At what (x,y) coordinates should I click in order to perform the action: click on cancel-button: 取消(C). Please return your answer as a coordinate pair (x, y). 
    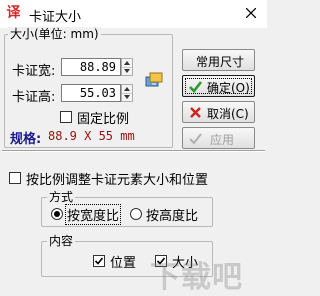
    Looking at the image, I should click on (218, 112).